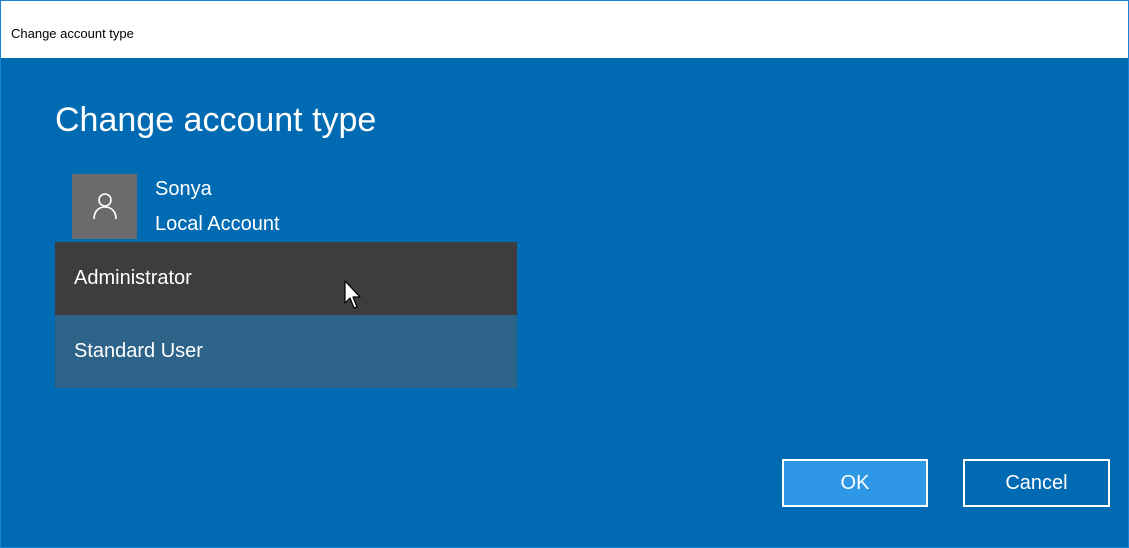 The width and height of the screenshot is (1129, 548). I want to click on person-icon, so click(105, 206).